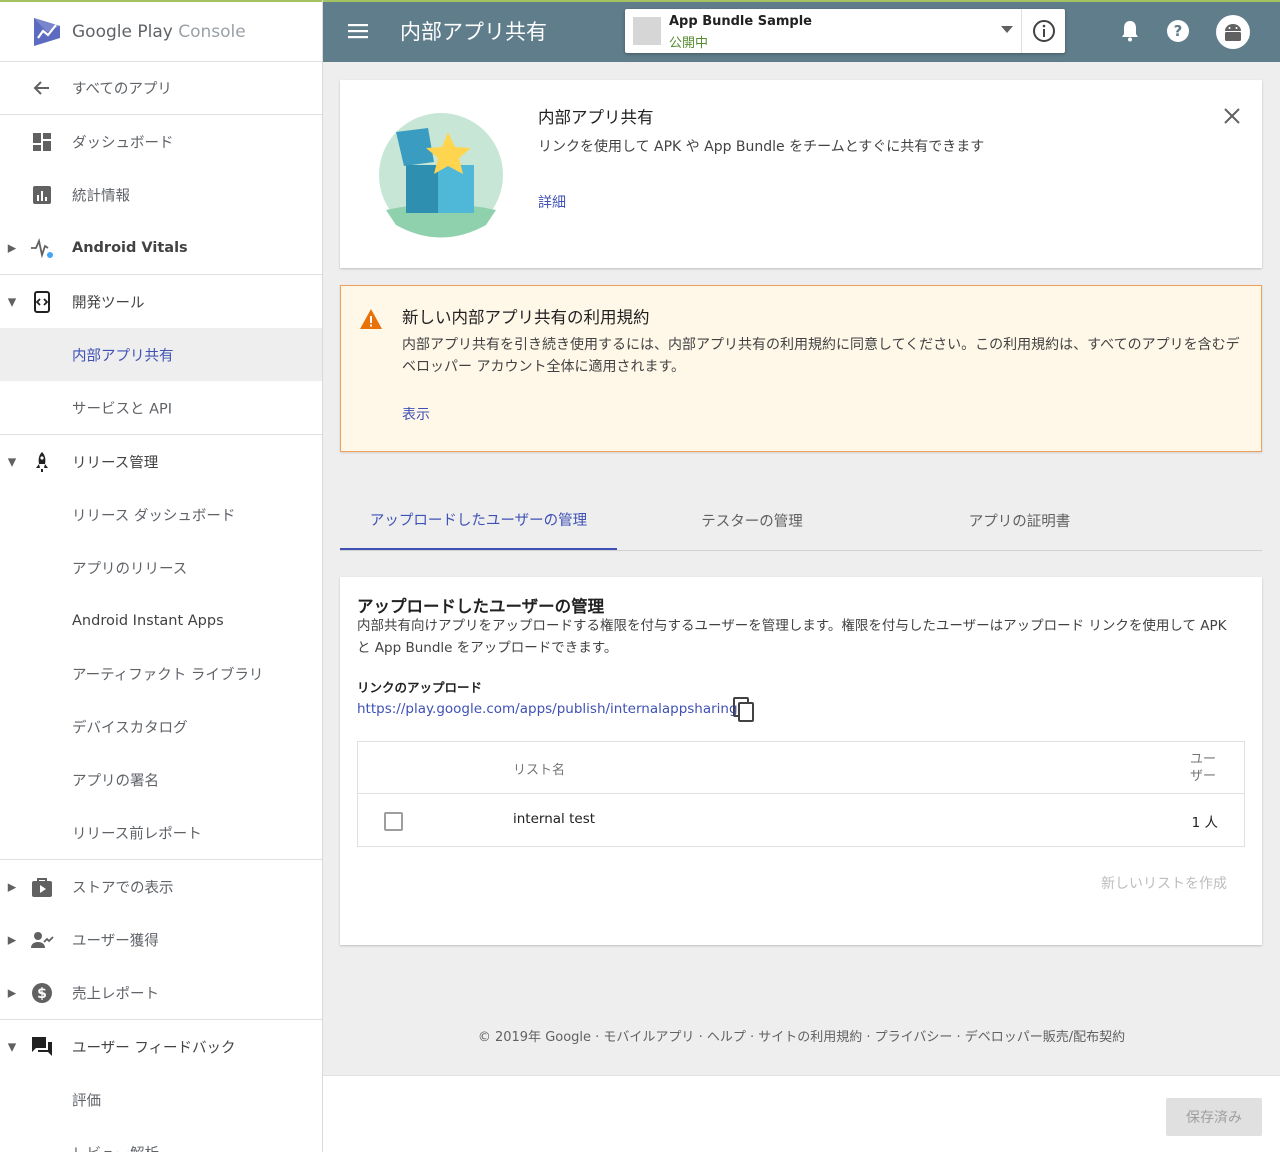  What do you see at coordinates (371, 319) in the screenshot?
I see `warning-icon` at bounding box center [371, 319].